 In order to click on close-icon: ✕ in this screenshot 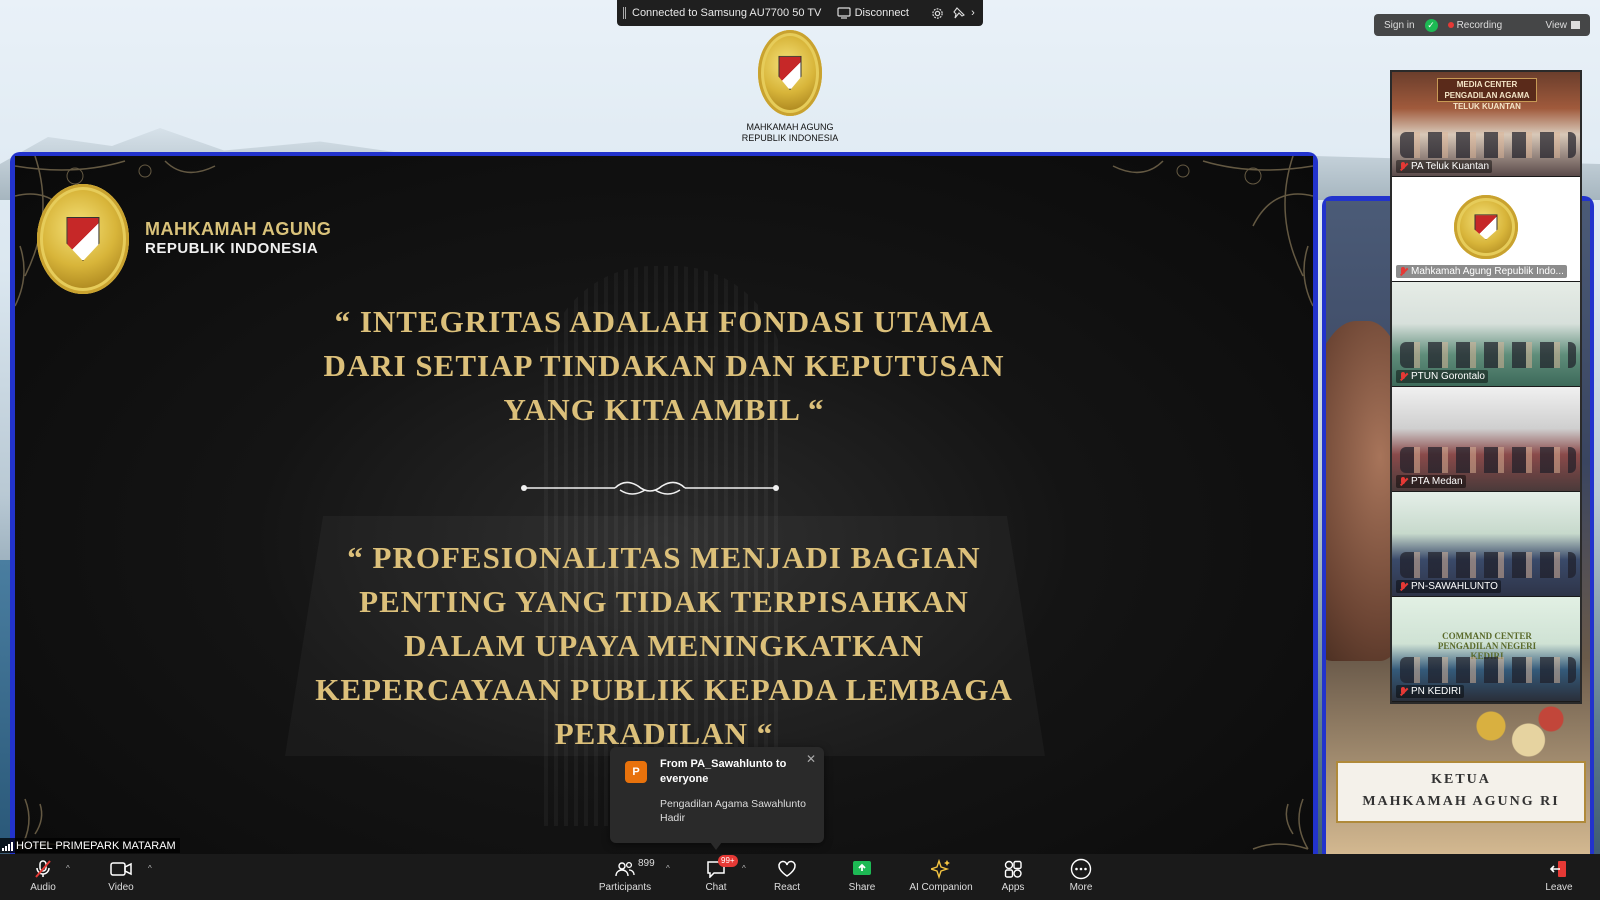, I will do `click(811, 759)`.